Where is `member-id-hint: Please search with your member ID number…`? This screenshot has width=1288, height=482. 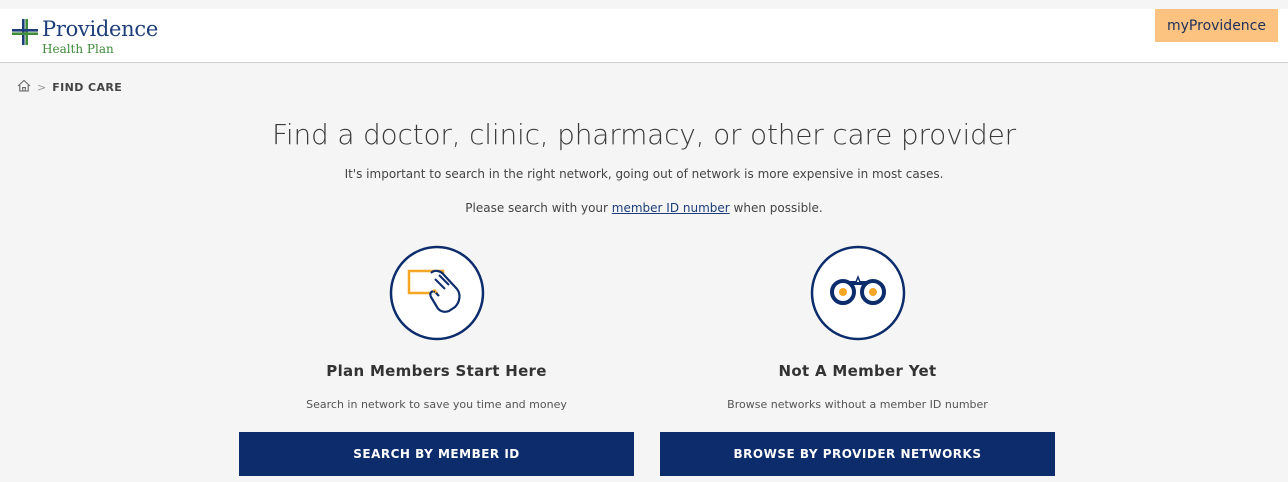
member-id-hint: Please search with your member ID number… is located at coordinates (644, 208).